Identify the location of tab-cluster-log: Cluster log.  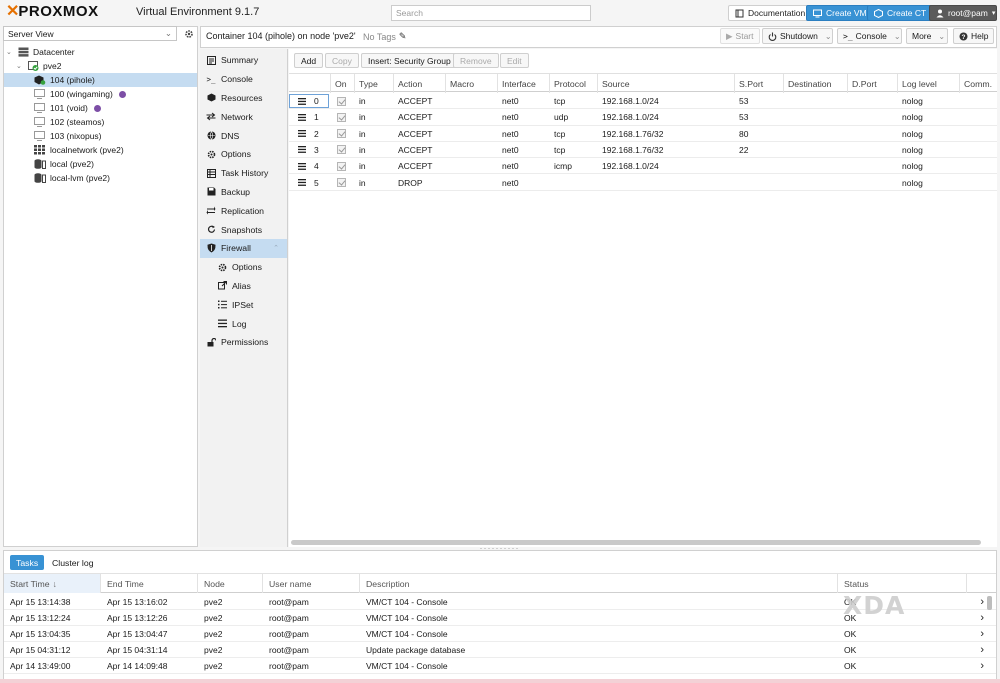
(73, 562).